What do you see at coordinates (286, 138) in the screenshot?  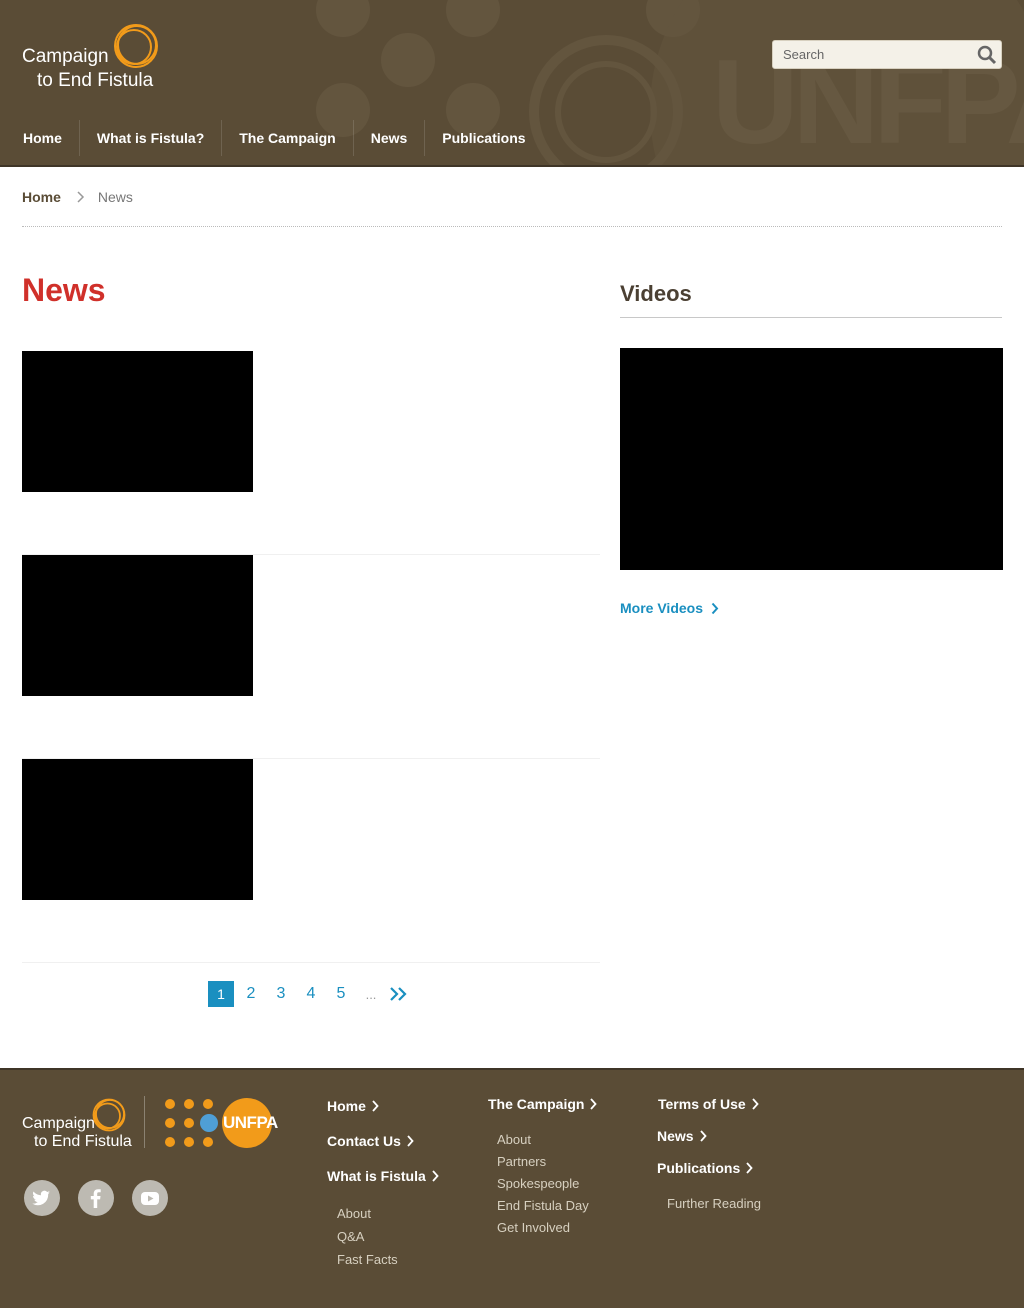 I see `nav-the-campaign: The Campaign` at bounding box center [286, 138].